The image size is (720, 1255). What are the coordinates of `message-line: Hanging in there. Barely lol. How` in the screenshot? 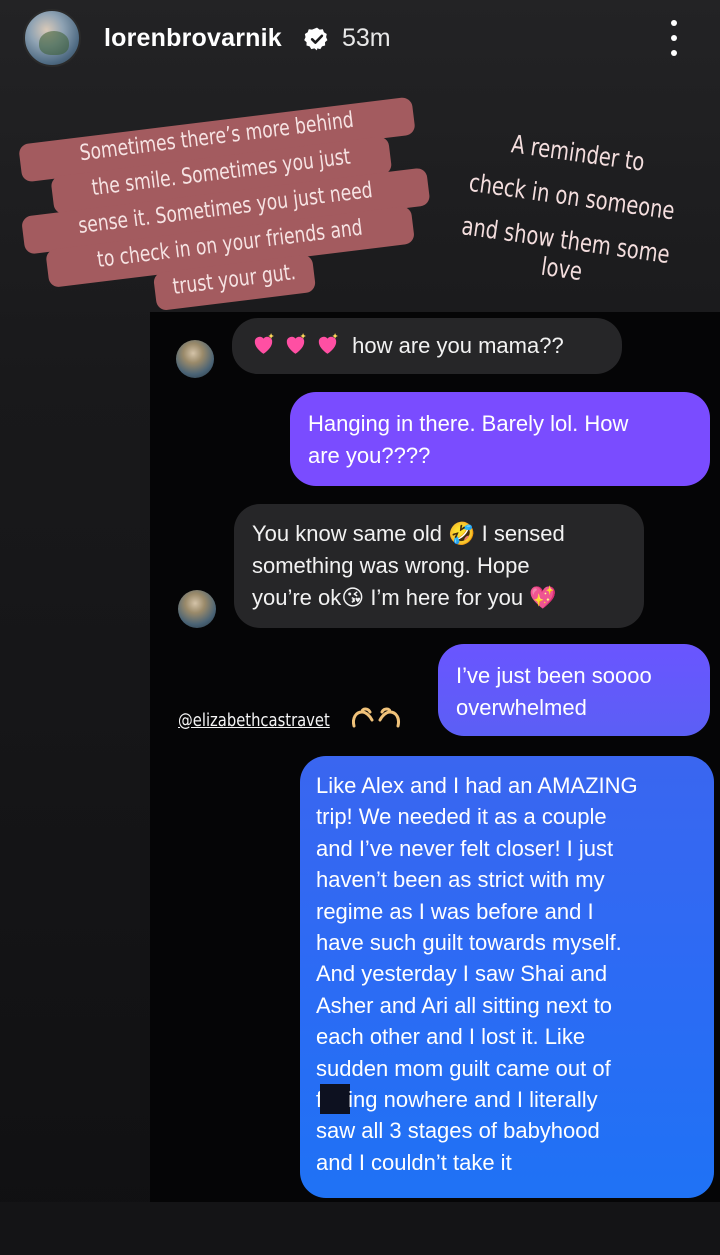 It's located at (468, 423).